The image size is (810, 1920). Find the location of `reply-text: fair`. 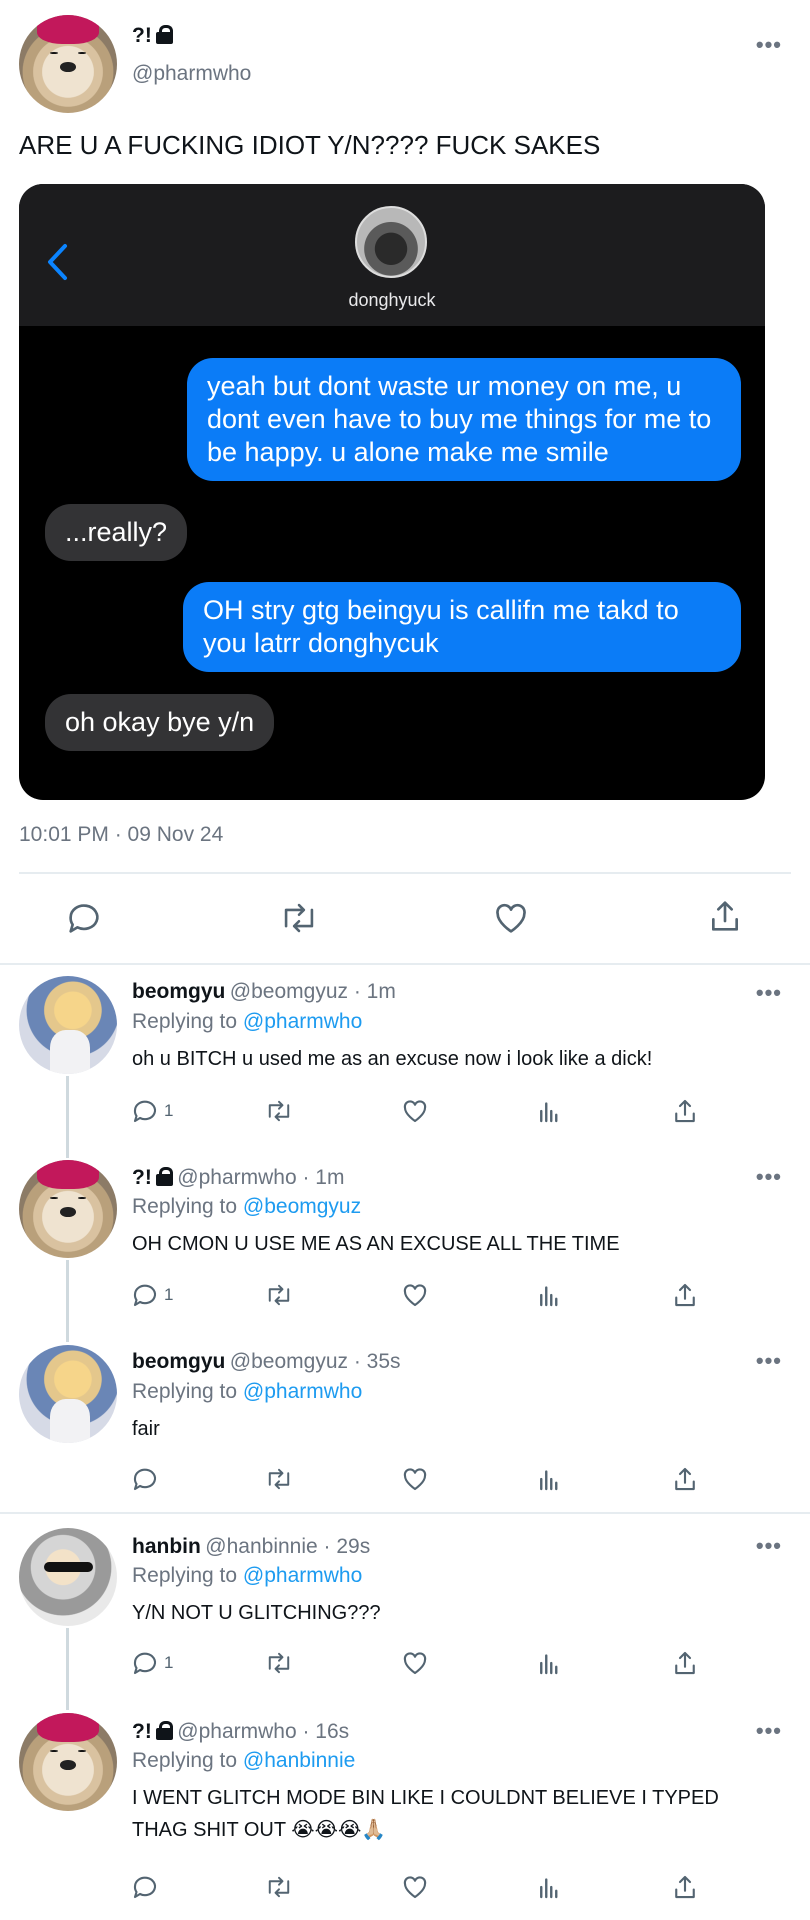

reply-text: fair is located at coordinates (146, 1429).